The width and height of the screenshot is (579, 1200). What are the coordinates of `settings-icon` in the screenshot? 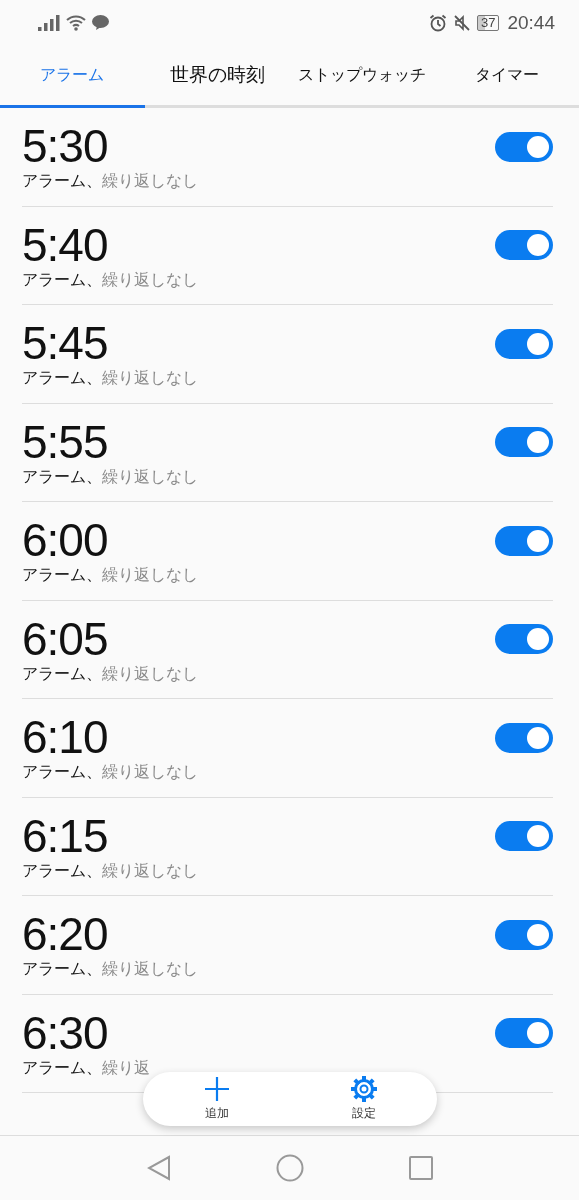 It's located at (363, 1089).